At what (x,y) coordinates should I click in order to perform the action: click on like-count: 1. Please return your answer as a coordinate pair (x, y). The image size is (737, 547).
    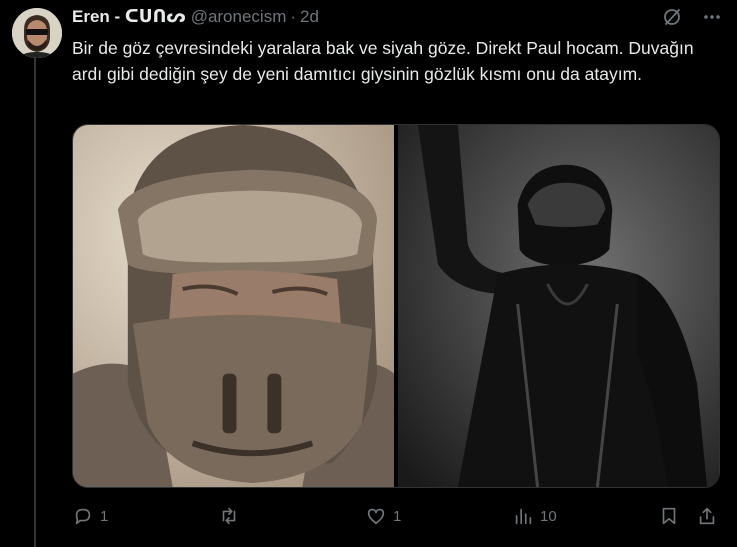
    Looking at the image, I should click on (397, 516).